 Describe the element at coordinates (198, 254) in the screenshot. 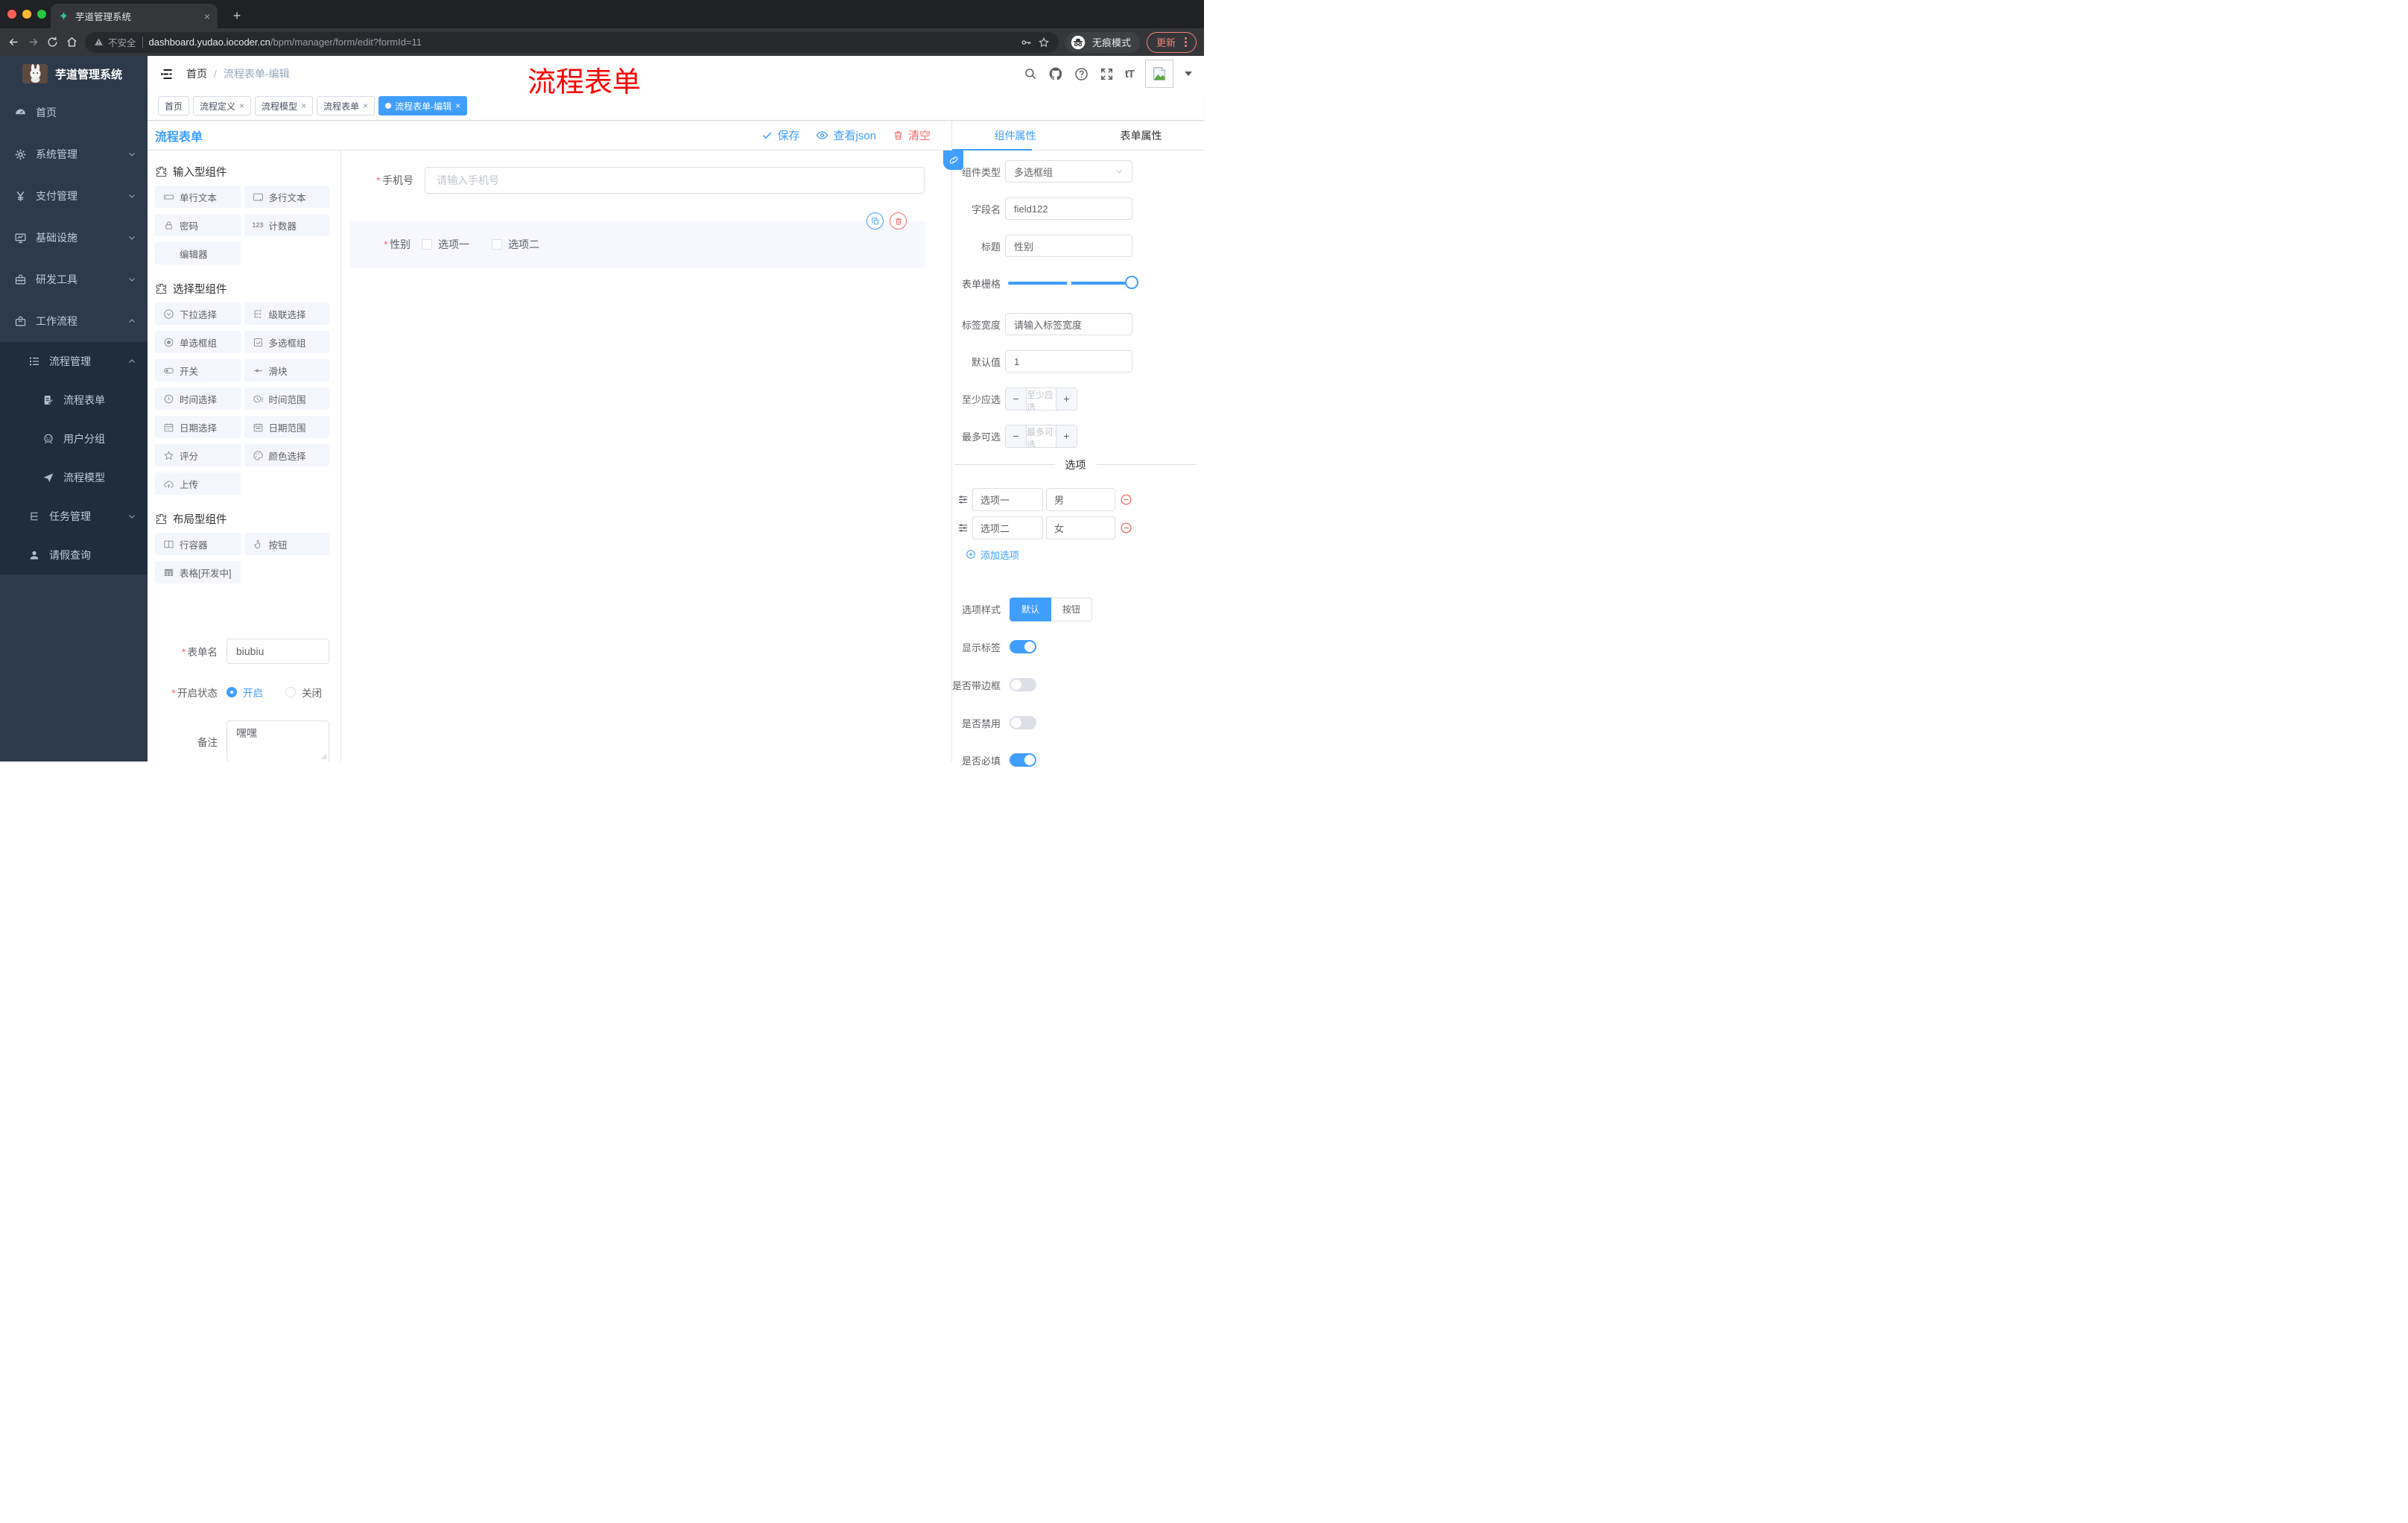

I see `palette-item-editor: 编辑器` at that location.